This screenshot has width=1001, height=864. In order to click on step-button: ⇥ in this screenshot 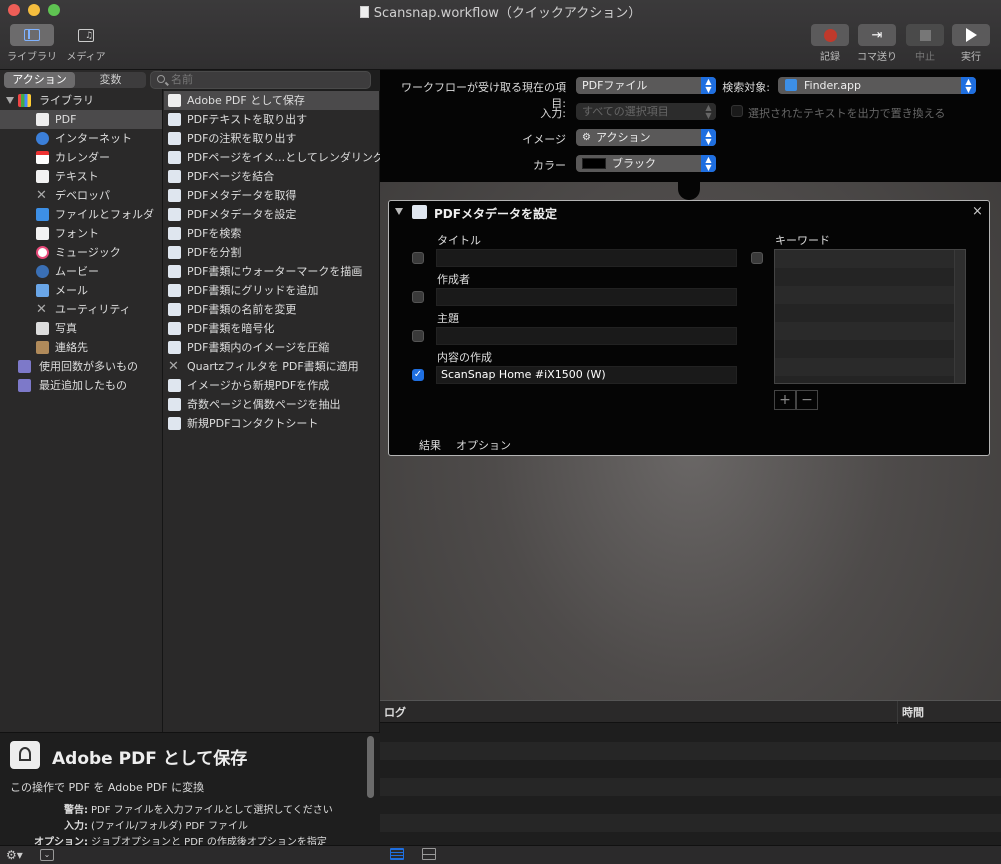, I will do `click(877, 35)`.